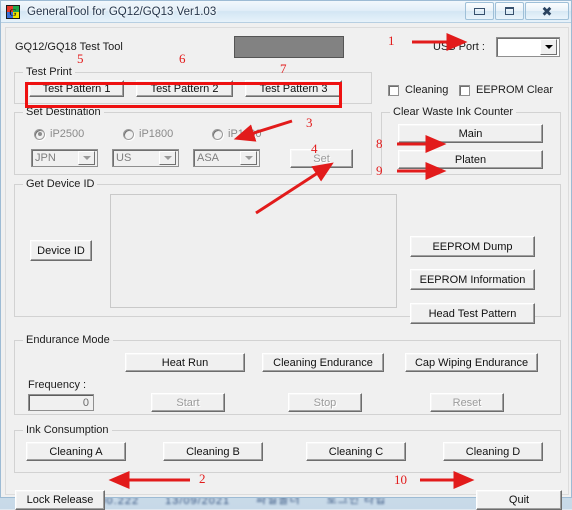  I want to click on test-print-title: Test Print, so click(49, 72).